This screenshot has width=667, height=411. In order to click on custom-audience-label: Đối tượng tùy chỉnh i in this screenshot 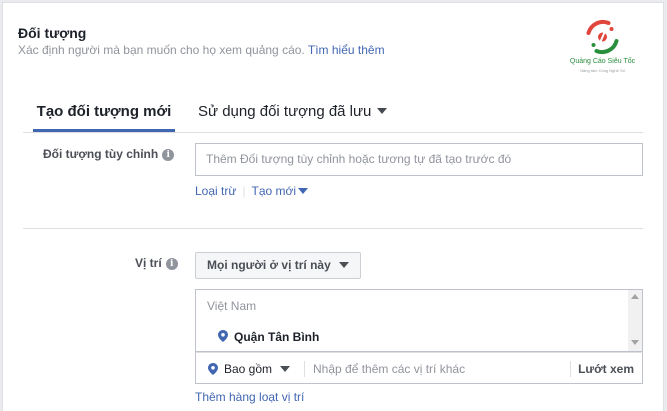, I will do `click(109, 154)`.